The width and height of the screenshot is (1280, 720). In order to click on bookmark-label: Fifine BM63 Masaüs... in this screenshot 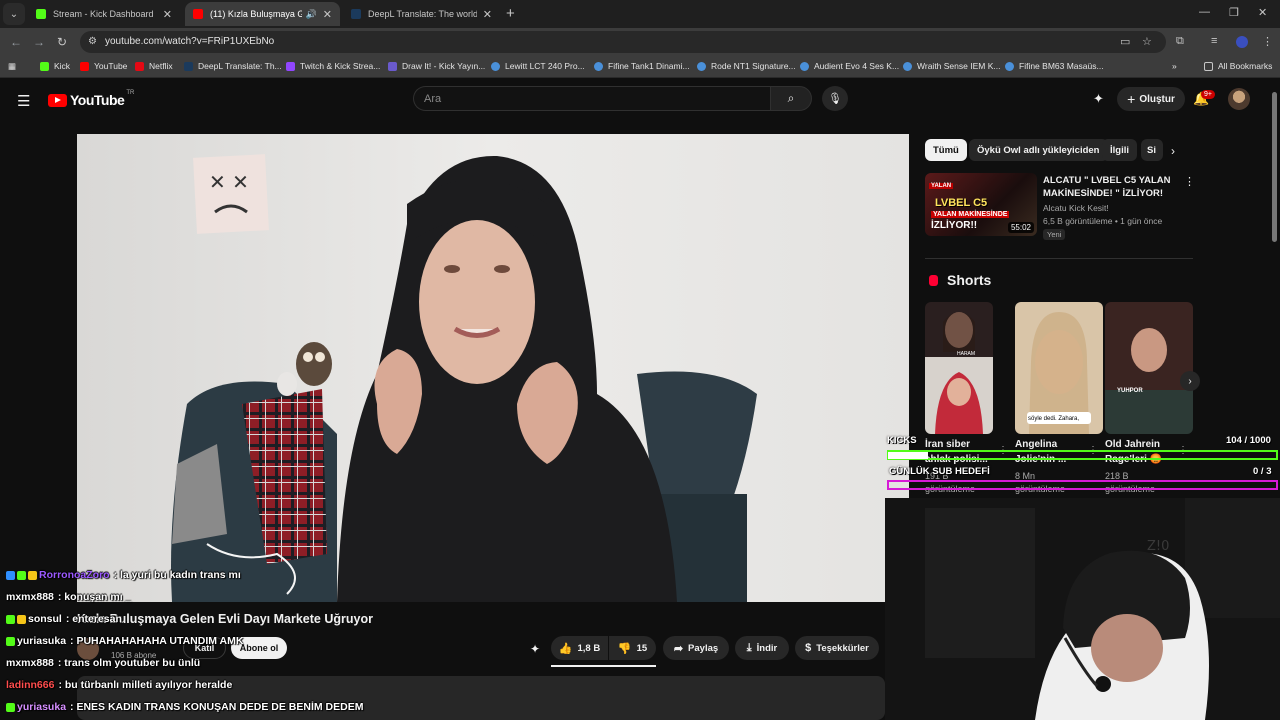, I will do `click(1061, 66)`.